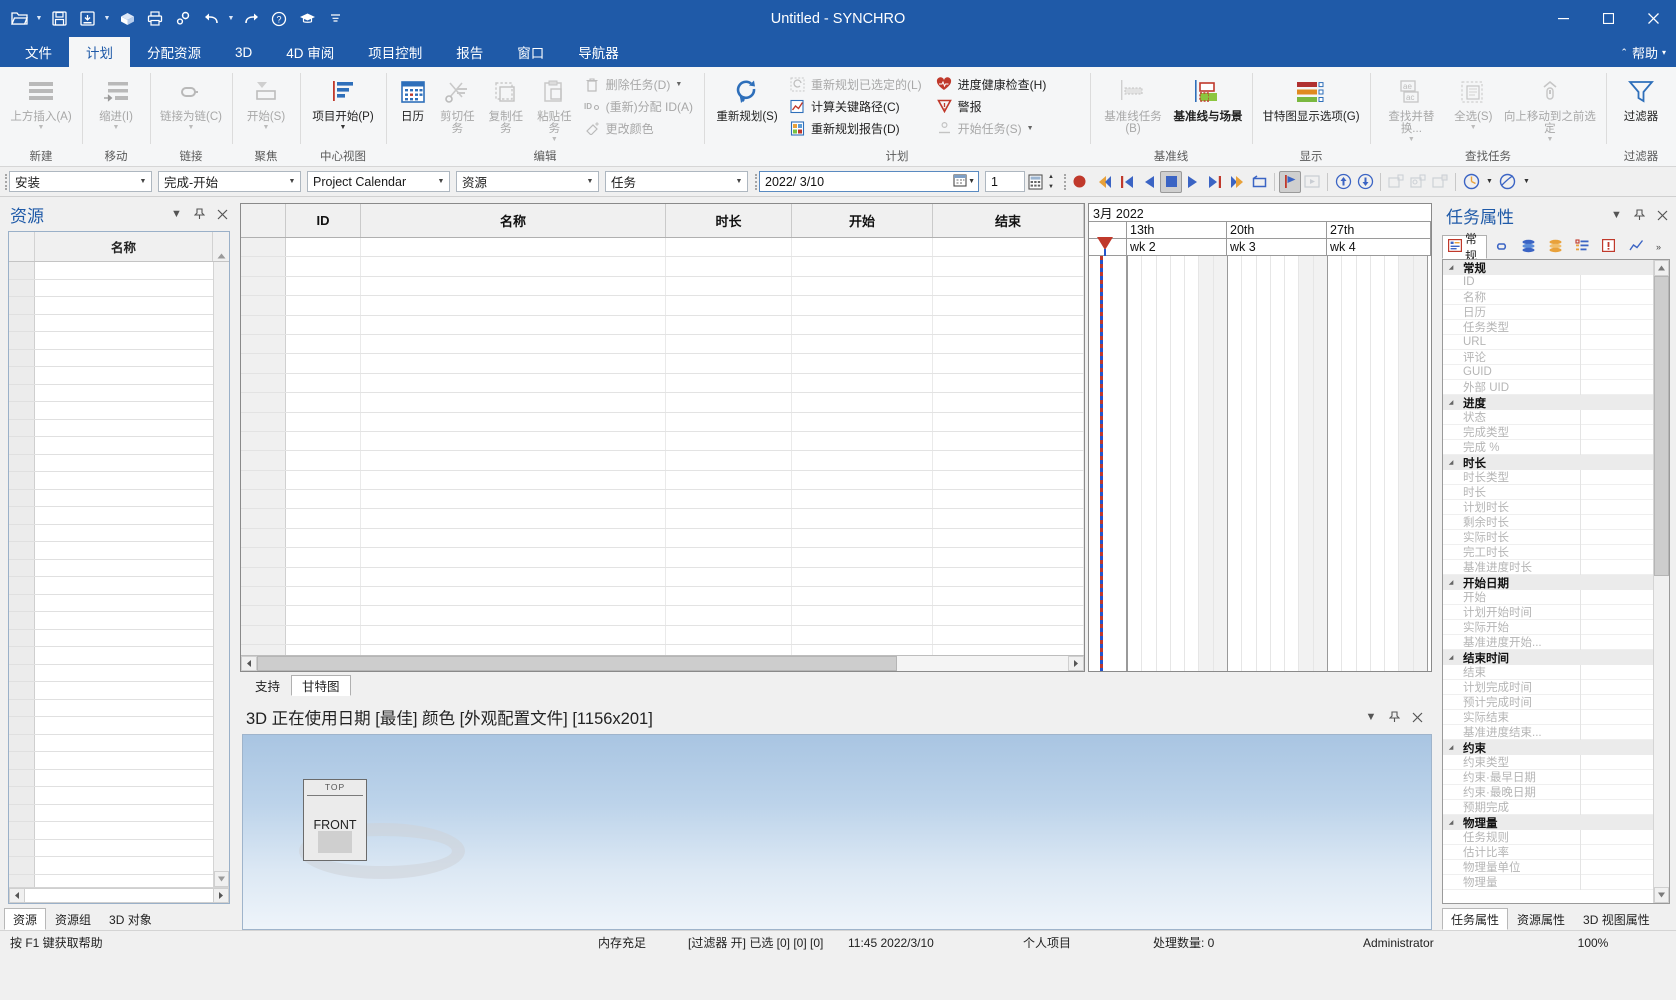 Image resolution: width=1676 pixels, height=1000 pixels. Describe the element at coordinates (307, 19) in the screenshot. I see `learn-icon` at that location.